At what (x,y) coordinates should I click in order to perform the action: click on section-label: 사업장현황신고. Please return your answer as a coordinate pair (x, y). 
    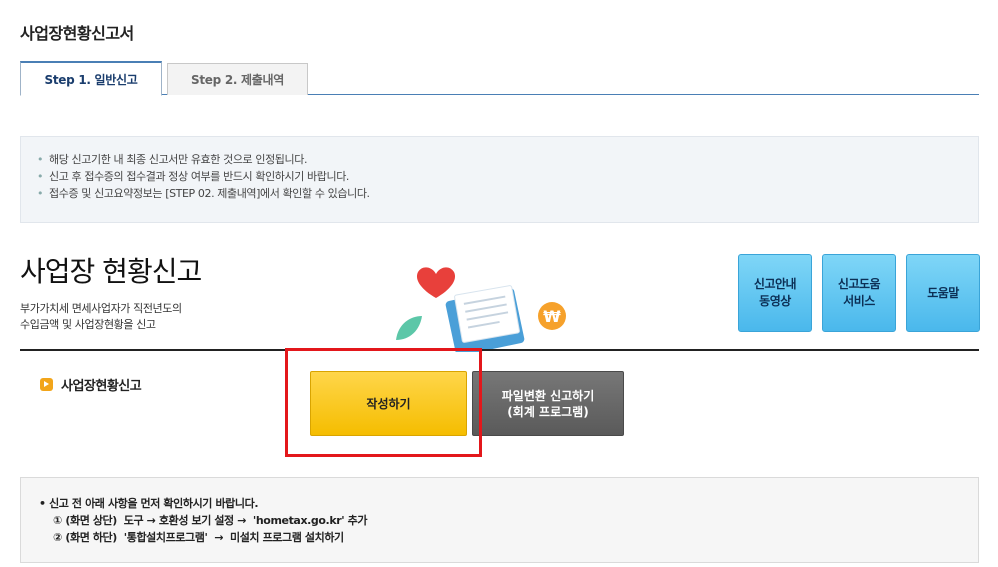
    Looking at the image, I should click on (91, 384).